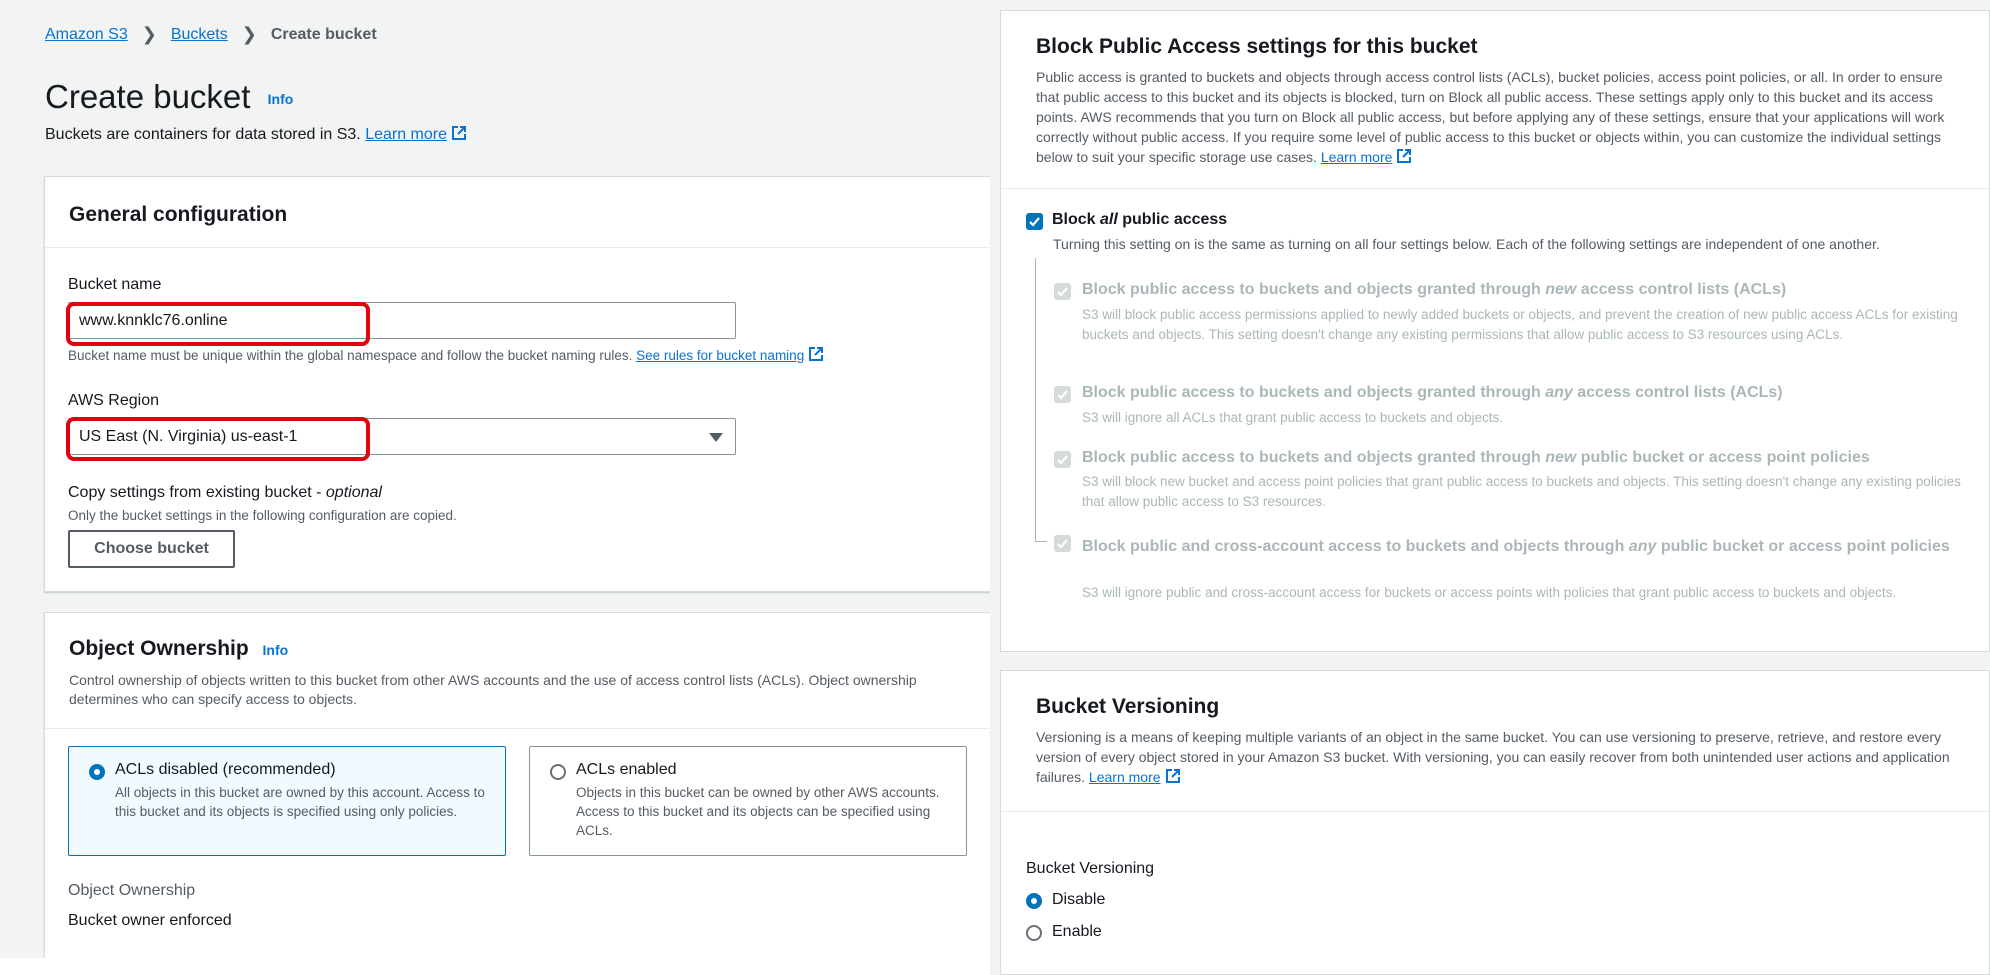 The width and height of the screenshot is (1990, 975). Describe the element at coordinates (517, 212) in the screenshot. I see `general-configuration-header: General configuration` at that location.